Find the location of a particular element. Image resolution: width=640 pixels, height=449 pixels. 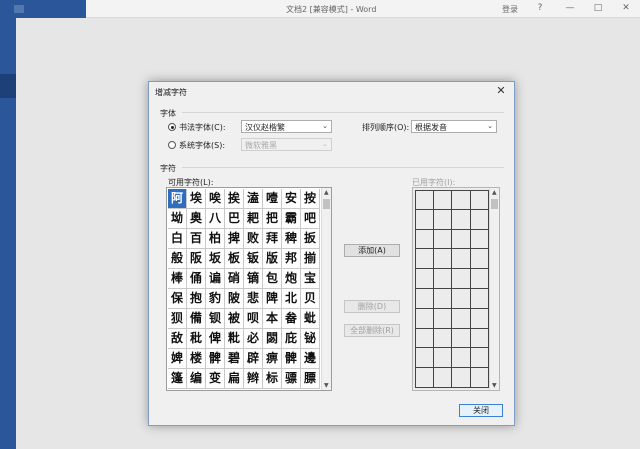

char-cell: 溘 is located at coordinates (253, 199).